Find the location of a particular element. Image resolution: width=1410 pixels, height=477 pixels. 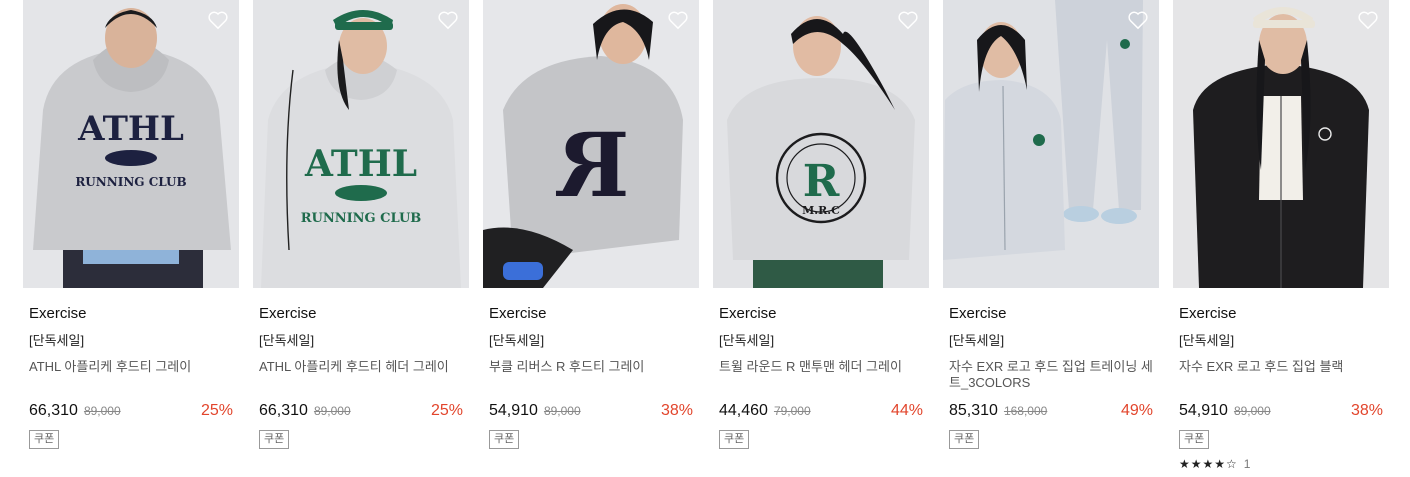

product-name: 자수 EXR 로고 후드 집업 블랙 is located at coordinates (1281, 375).